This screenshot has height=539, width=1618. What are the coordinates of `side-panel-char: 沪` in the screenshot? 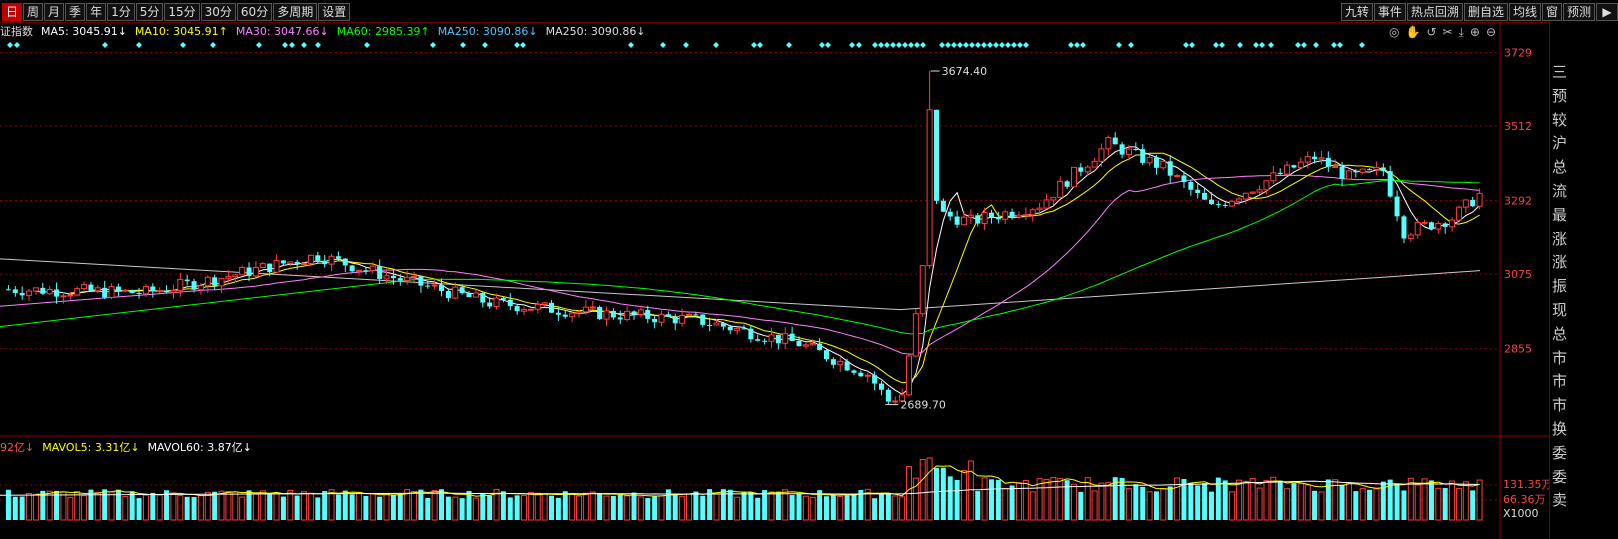 It's located at (1560, 143).